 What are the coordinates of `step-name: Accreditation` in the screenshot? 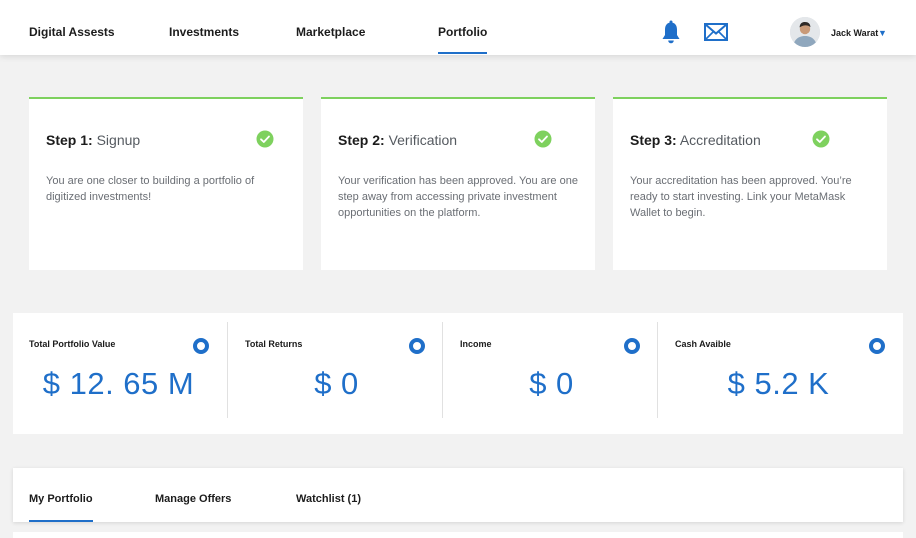 It's located at (720, 140).